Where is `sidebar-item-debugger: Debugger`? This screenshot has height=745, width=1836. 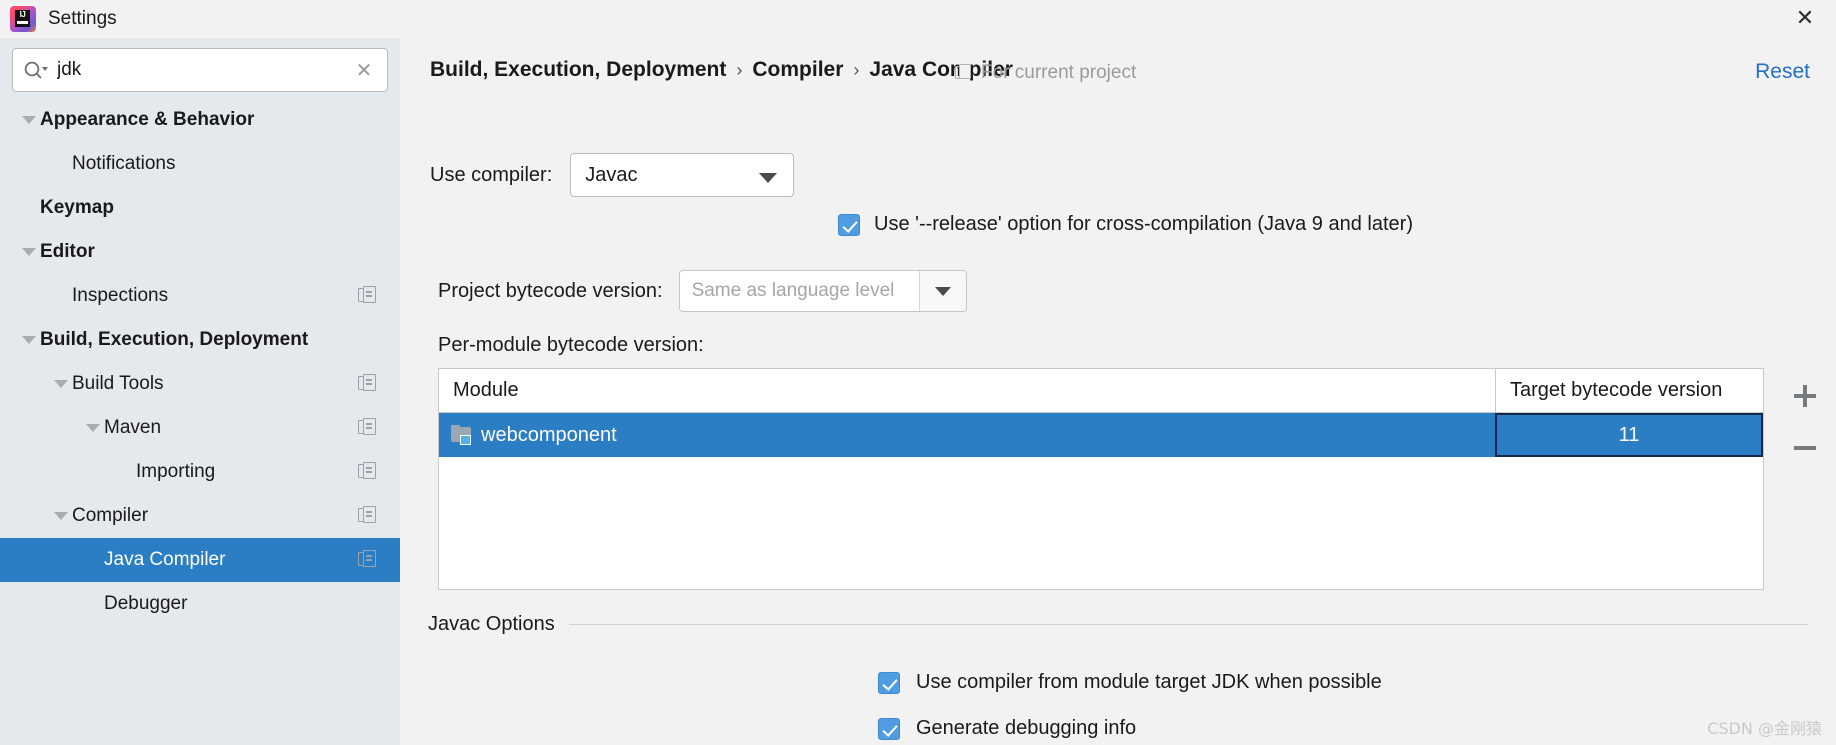
sidebar-item-debugger: Debugger is located at coordinates (200, 604).